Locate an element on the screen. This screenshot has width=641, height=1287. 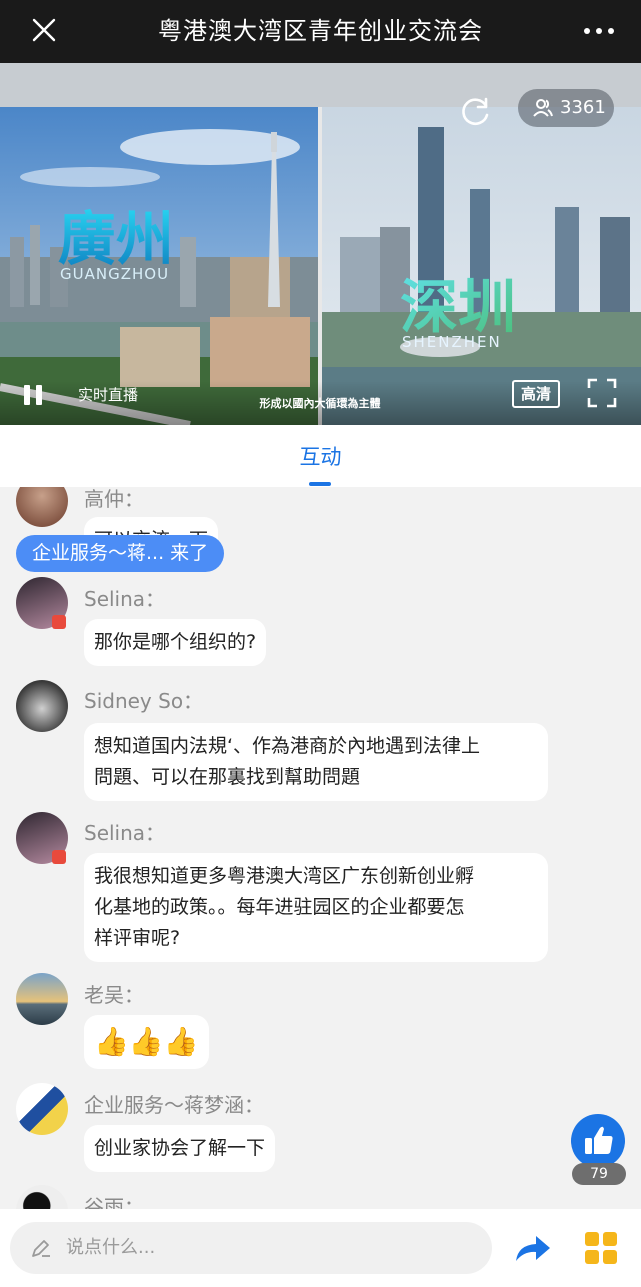
left-city-roman: GUANGZHOU is located at coordinates (114, 274).